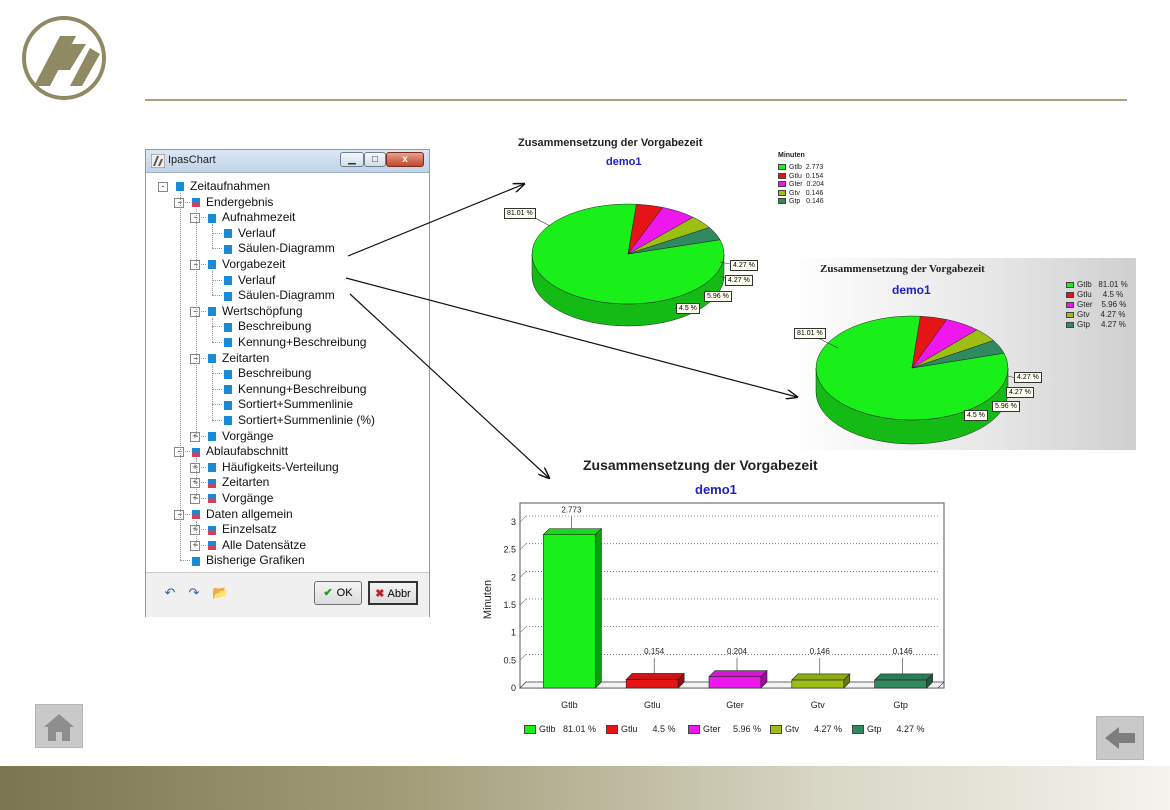 This screenshot has width=1170, height=810. I want to click on legend-label: Gtp 4.27 %, so click(896, 729).